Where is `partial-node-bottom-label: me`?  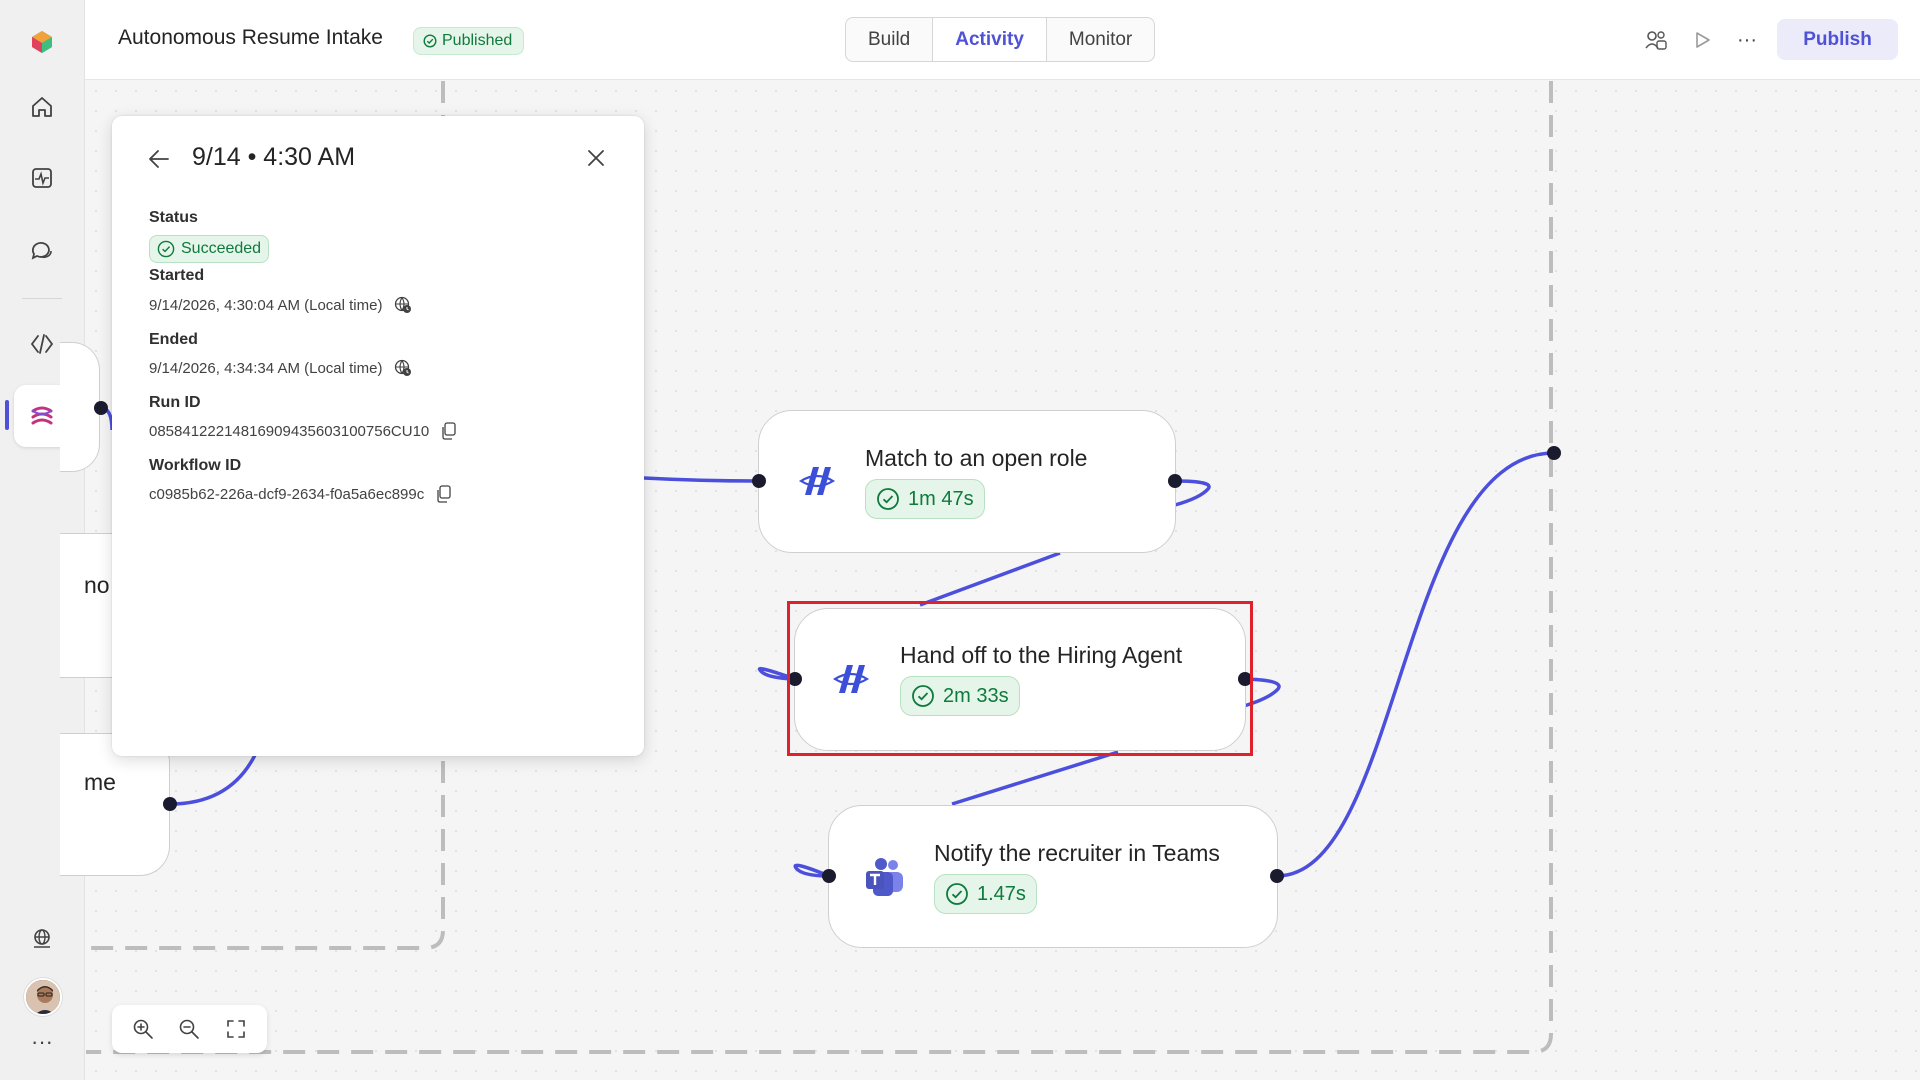
partial-node-bottom-label: me is located at coordinates (100, 782).